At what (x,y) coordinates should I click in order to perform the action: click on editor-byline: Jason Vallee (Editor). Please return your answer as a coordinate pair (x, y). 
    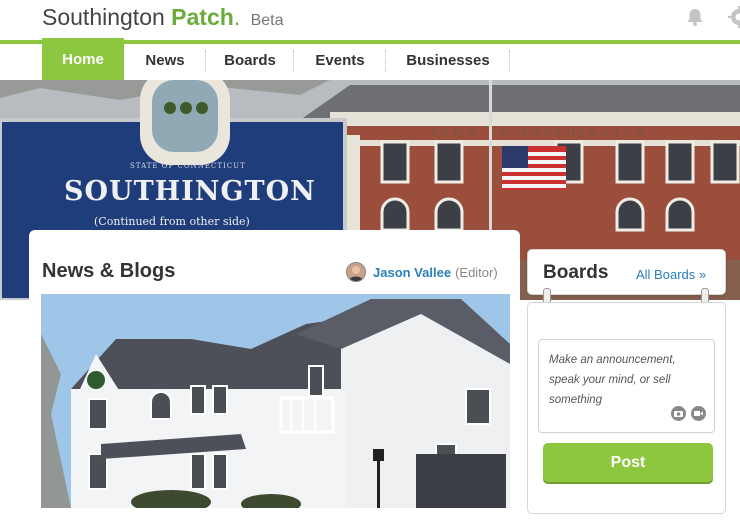
    Looking at the image, I should click on (422, 272).